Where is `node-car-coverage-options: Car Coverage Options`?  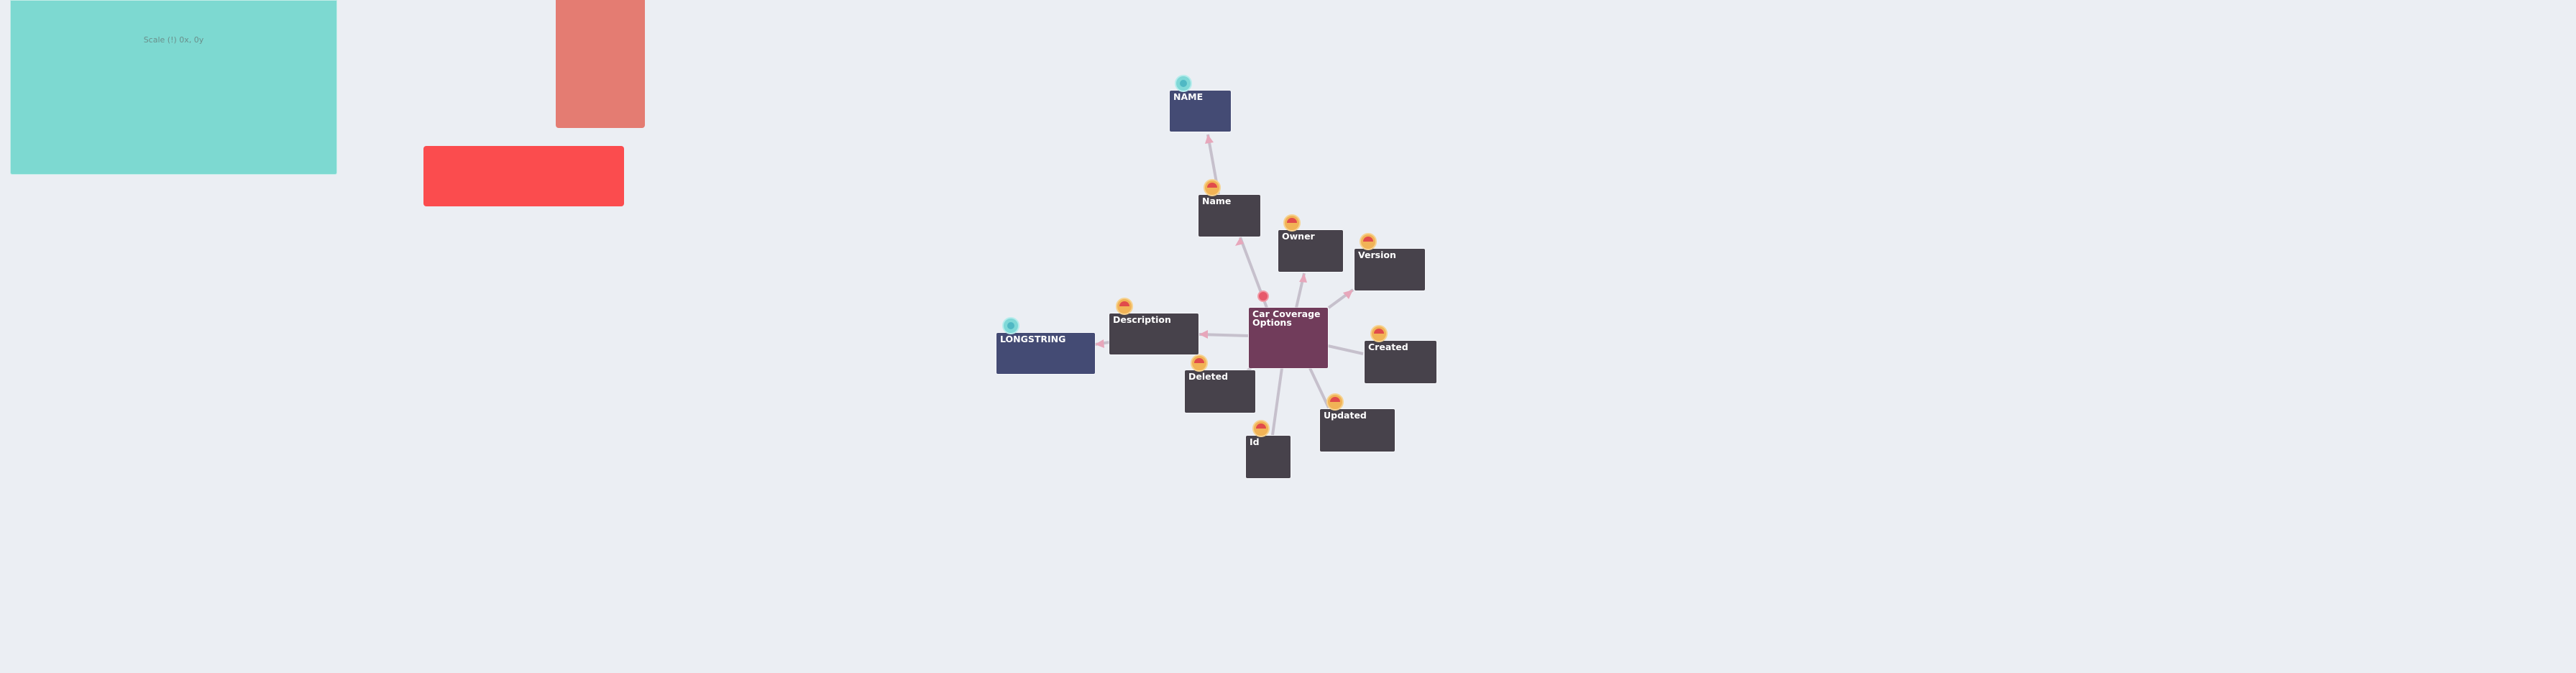 node-car-coverage-options: Car Coverage Options is located at coordinates (1288, 338).